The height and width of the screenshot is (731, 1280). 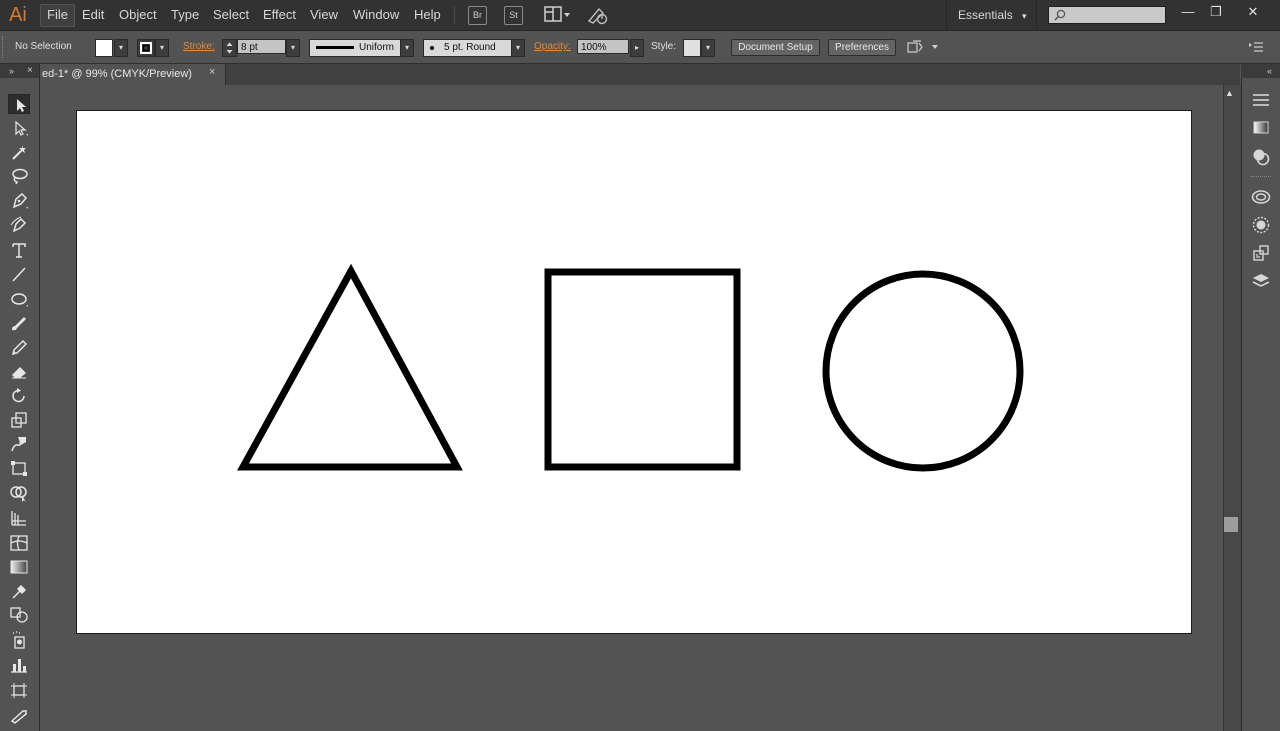 I want to click on line-segment-tool-icon, so click(x=19, y=274).